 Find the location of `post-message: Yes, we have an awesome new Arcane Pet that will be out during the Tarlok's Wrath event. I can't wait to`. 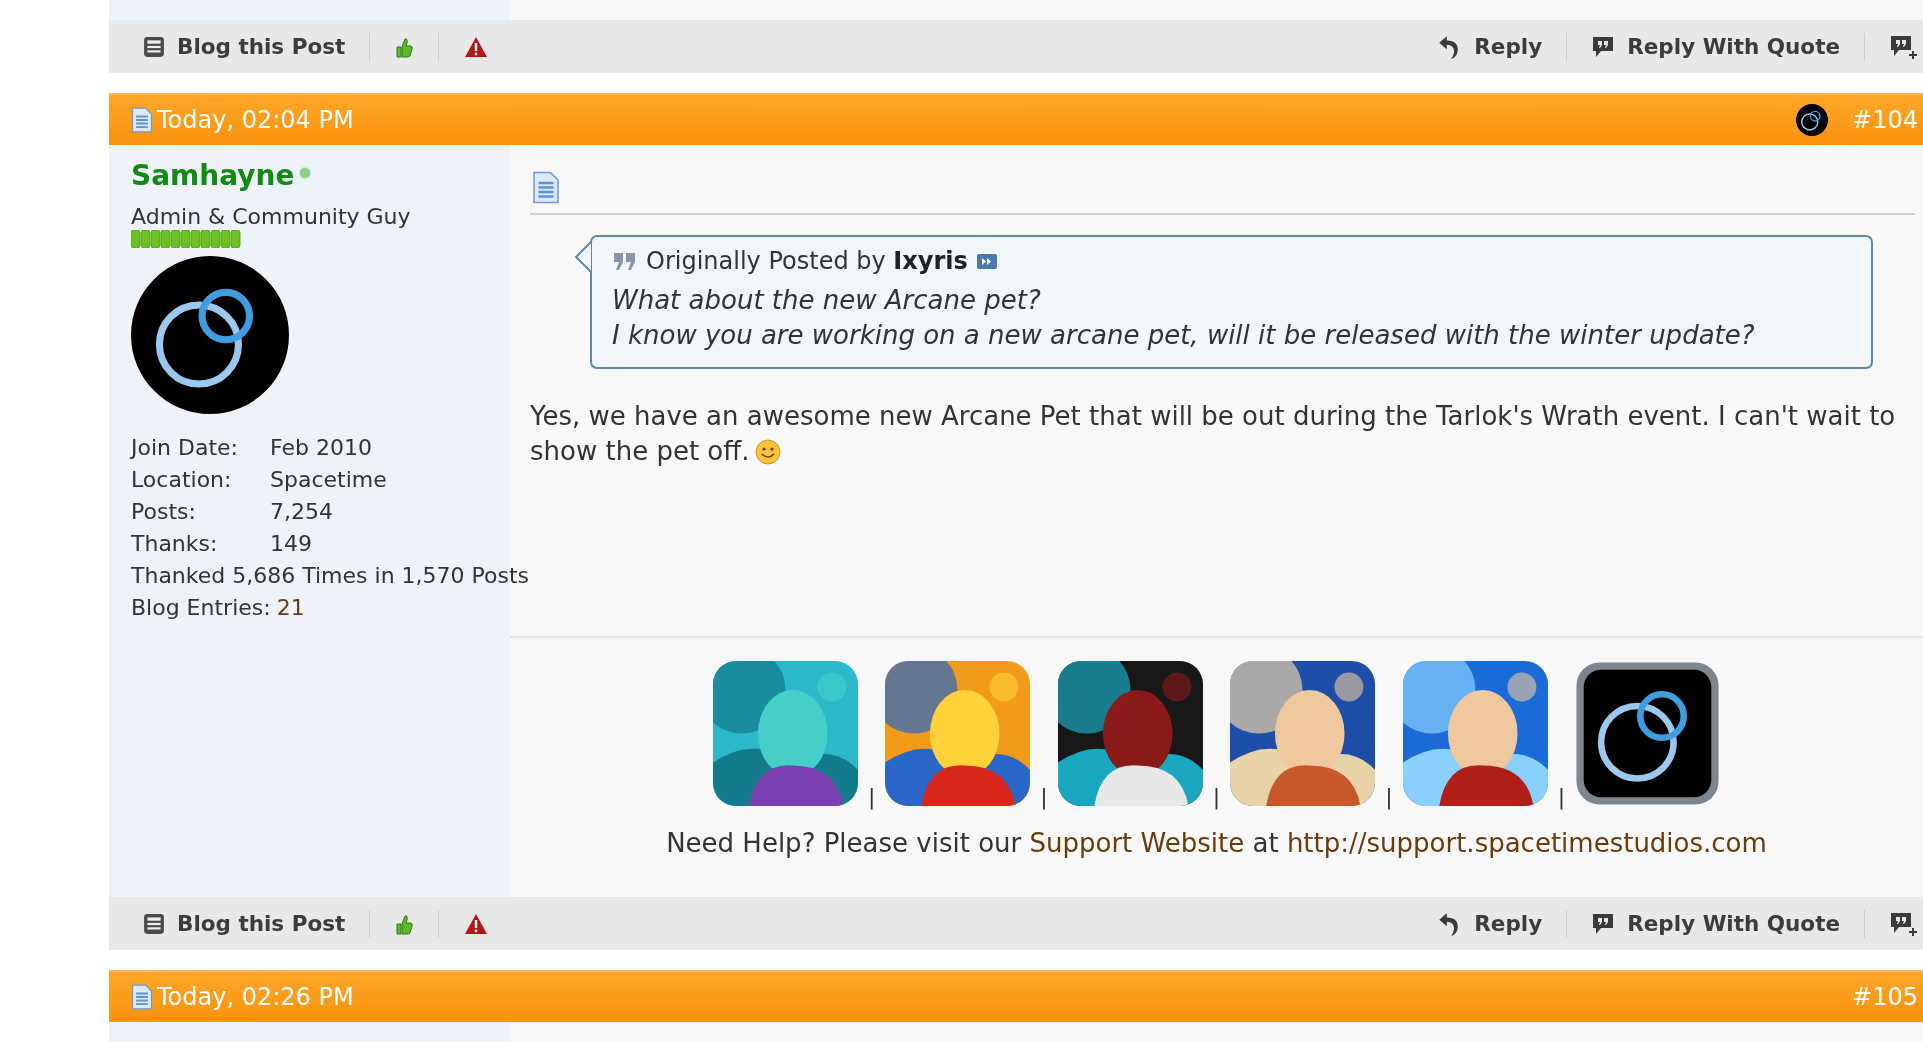

post-message: Yes, we have an awesome new Arcane Pet that will be out during the Tarlok's Wrath event. I can't wait to is located at coordinates (1213, 416).